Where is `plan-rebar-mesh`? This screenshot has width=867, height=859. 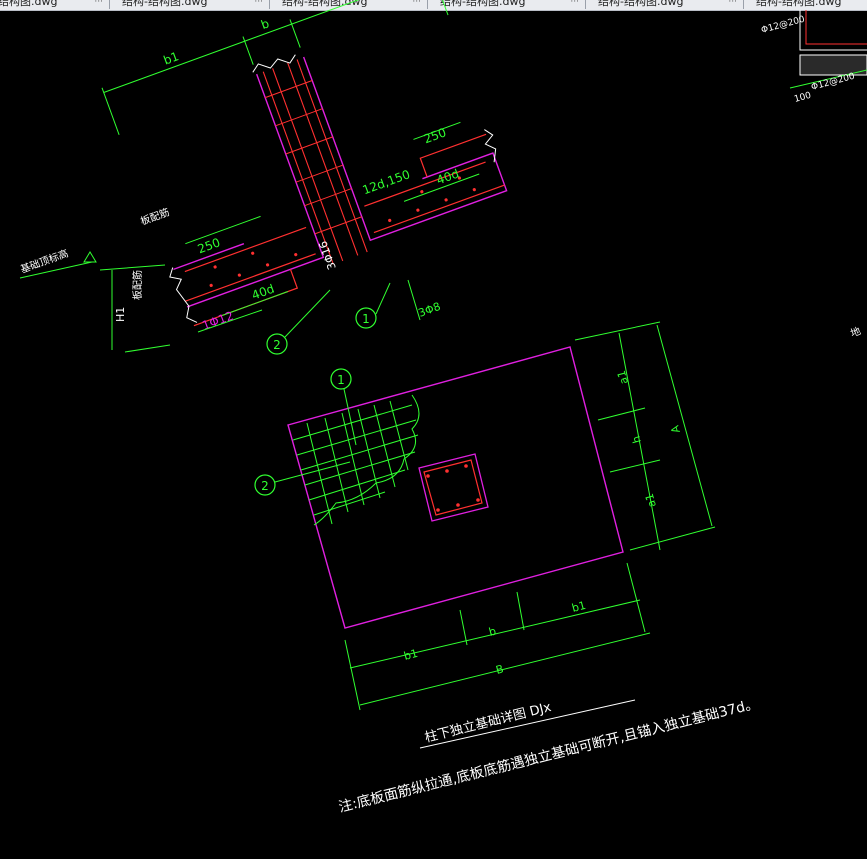 plan-rebar-mesh is located at coordinates (355, 462).